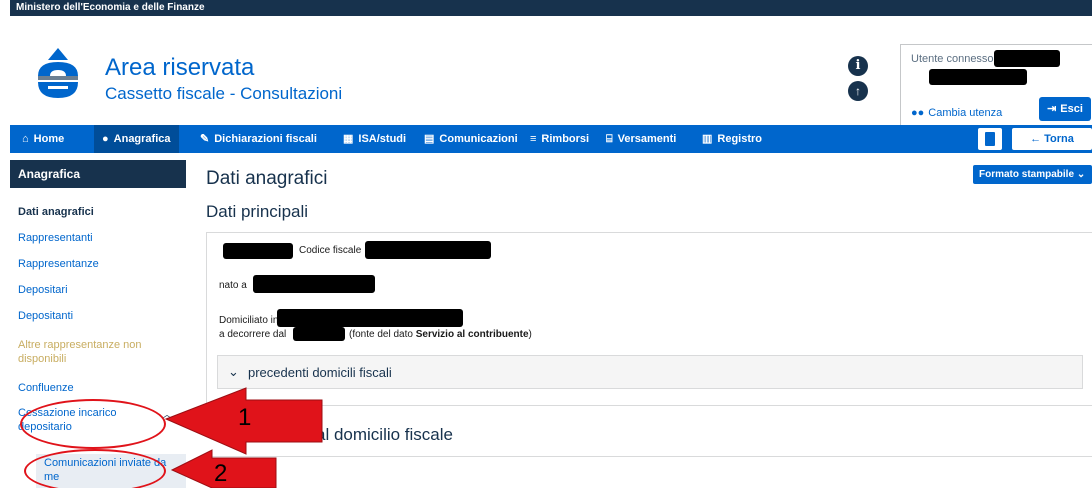  Describe the element at coordinates (221, 473) in the screenshot. I see `annotation-label-2: 2` at that location.